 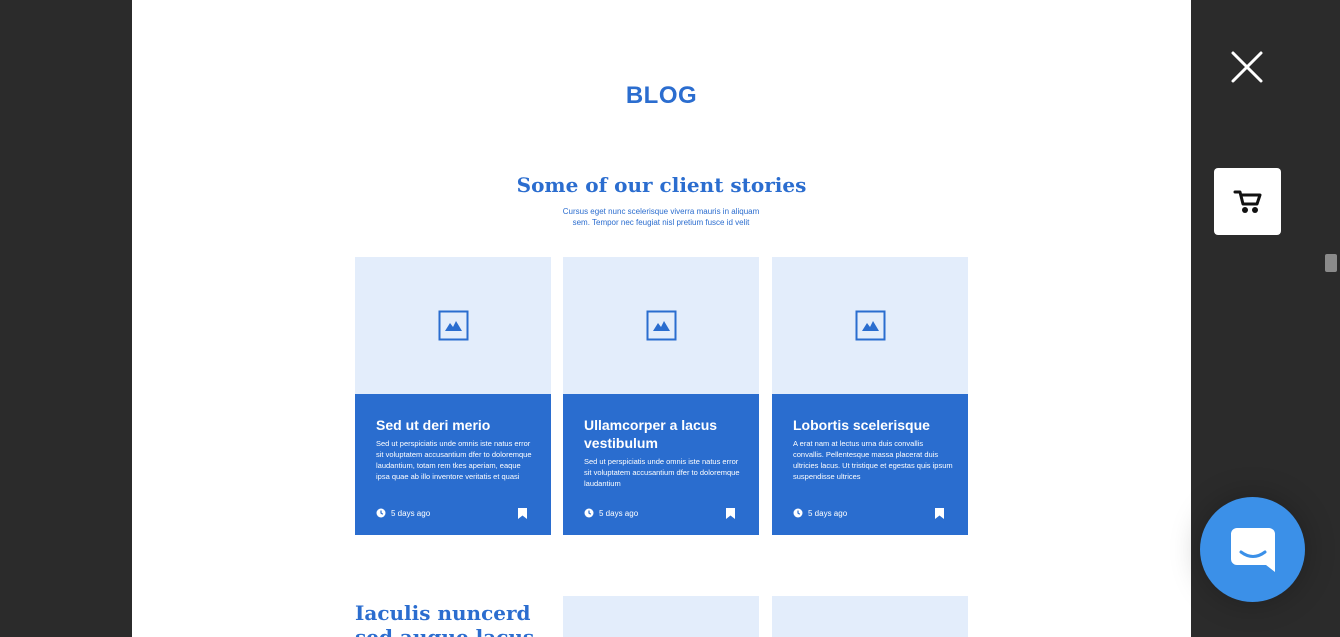 I want to click on chat-icon, so click(x=1252, y=549).